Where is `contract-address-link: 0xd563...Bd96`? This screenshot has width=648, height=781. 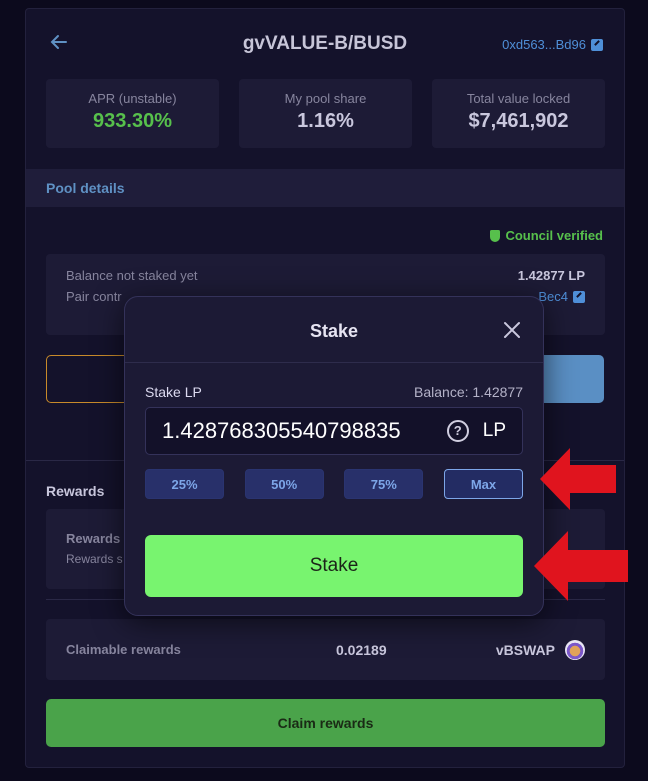
contract-address-link: 0xd563...Bd96 is located at coordinates (552, 44).